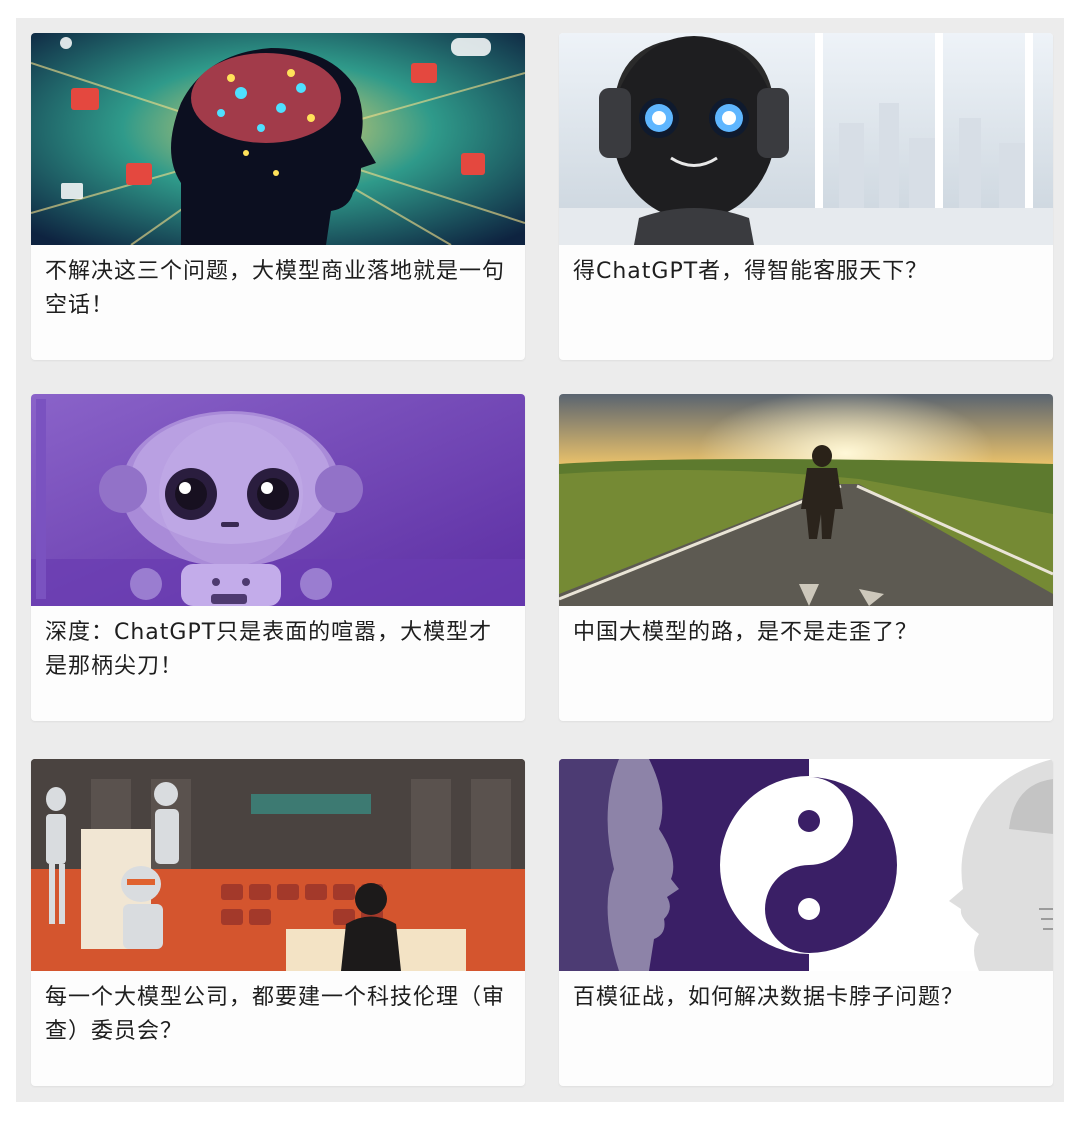 The image size is (1080, 1121). What do you see at coordinates (807, 272) in the screenshot?
I see `article-title: 得ChatGPT者，得智能客服天下？` at bounding box center [807, 272].